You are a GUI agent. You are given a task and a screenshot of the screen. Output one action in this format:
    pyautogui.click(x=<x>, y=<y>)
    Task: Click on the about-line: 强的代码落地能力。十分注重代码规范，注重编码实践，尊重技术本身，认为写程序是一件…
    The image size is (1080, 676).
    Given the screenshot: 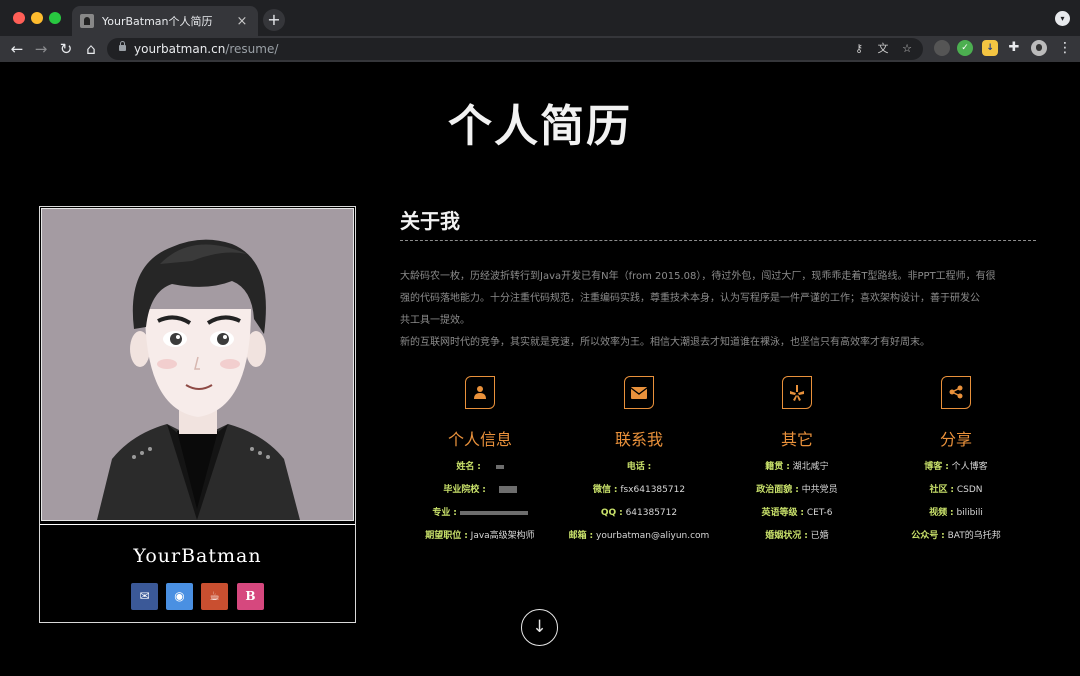 What is the action you would take?
    pyautogui.click(x=690, y=298)
    